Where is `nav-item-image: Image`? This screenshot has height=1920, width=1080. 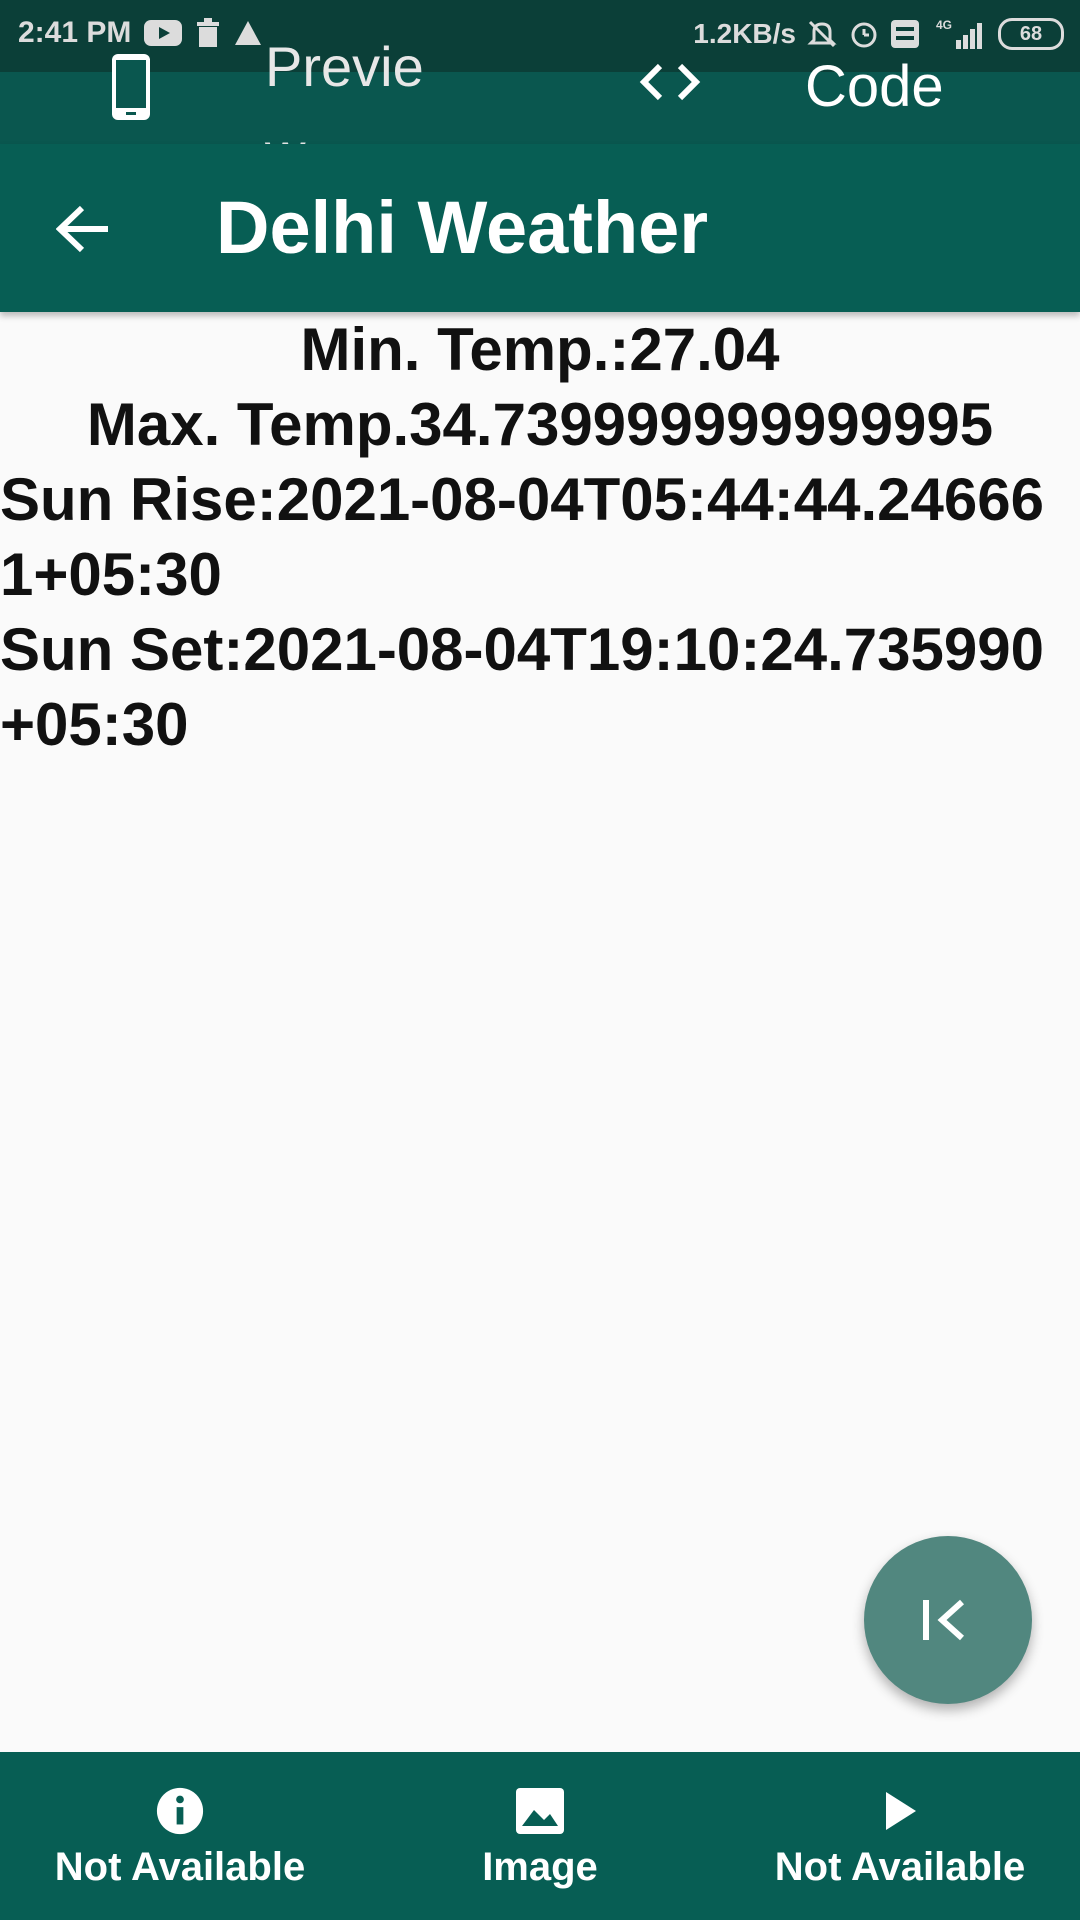
nav-item-image: Image is located at coordinates (540, 1836).